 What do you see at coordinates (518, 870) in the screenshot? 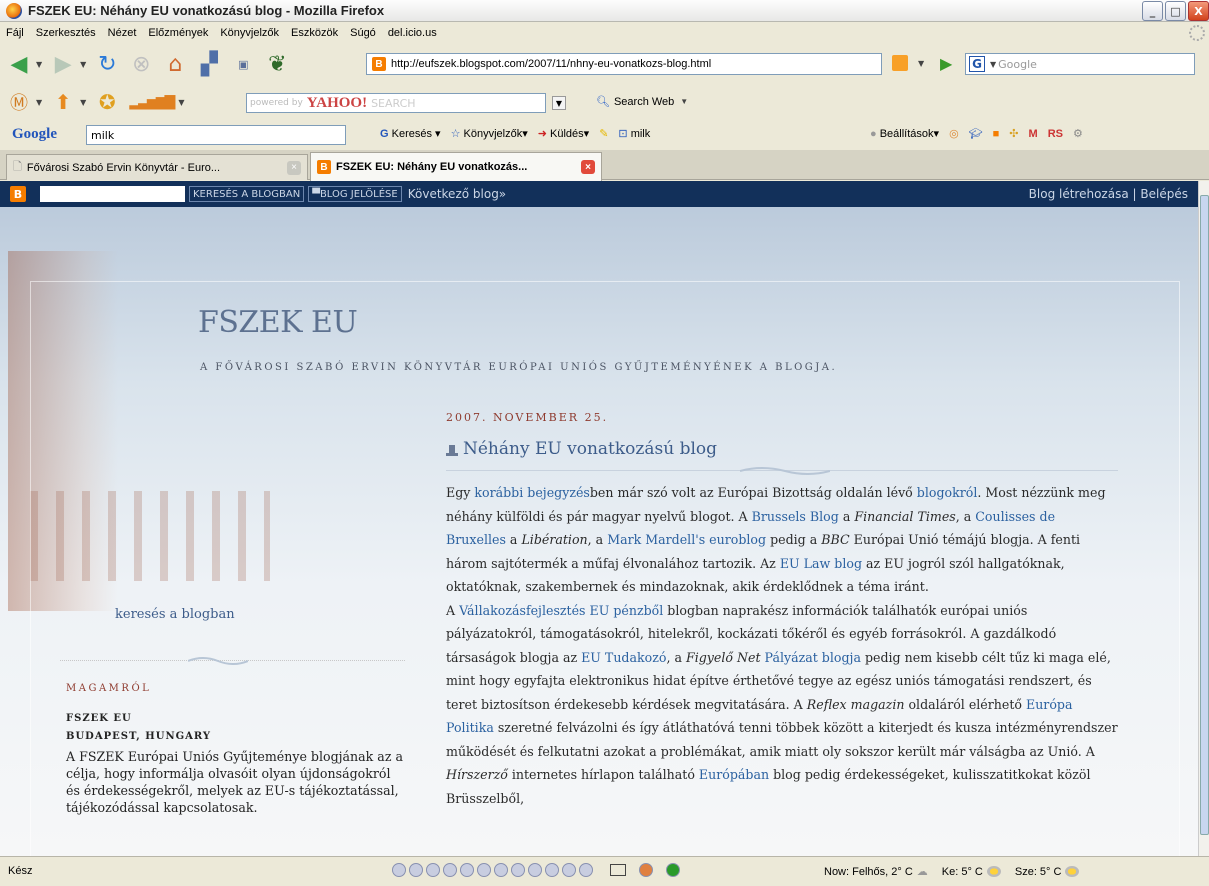
I see `media-volume-icon` at bounding box center [518, 870].